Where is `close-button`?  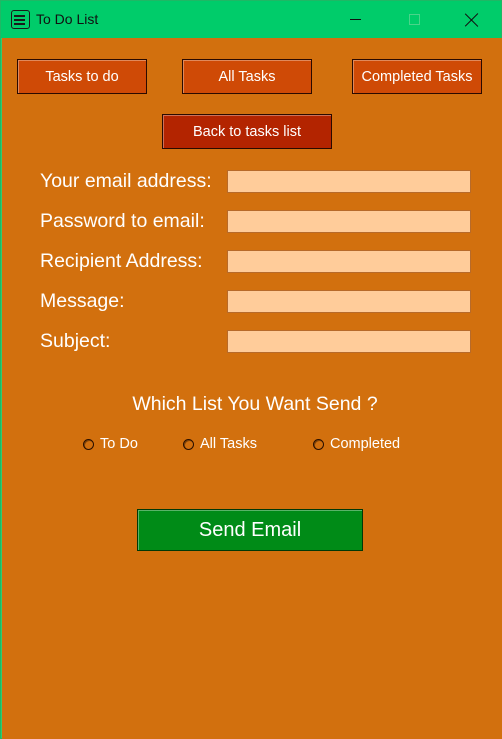
close-button is located at coordinates (472, 19).